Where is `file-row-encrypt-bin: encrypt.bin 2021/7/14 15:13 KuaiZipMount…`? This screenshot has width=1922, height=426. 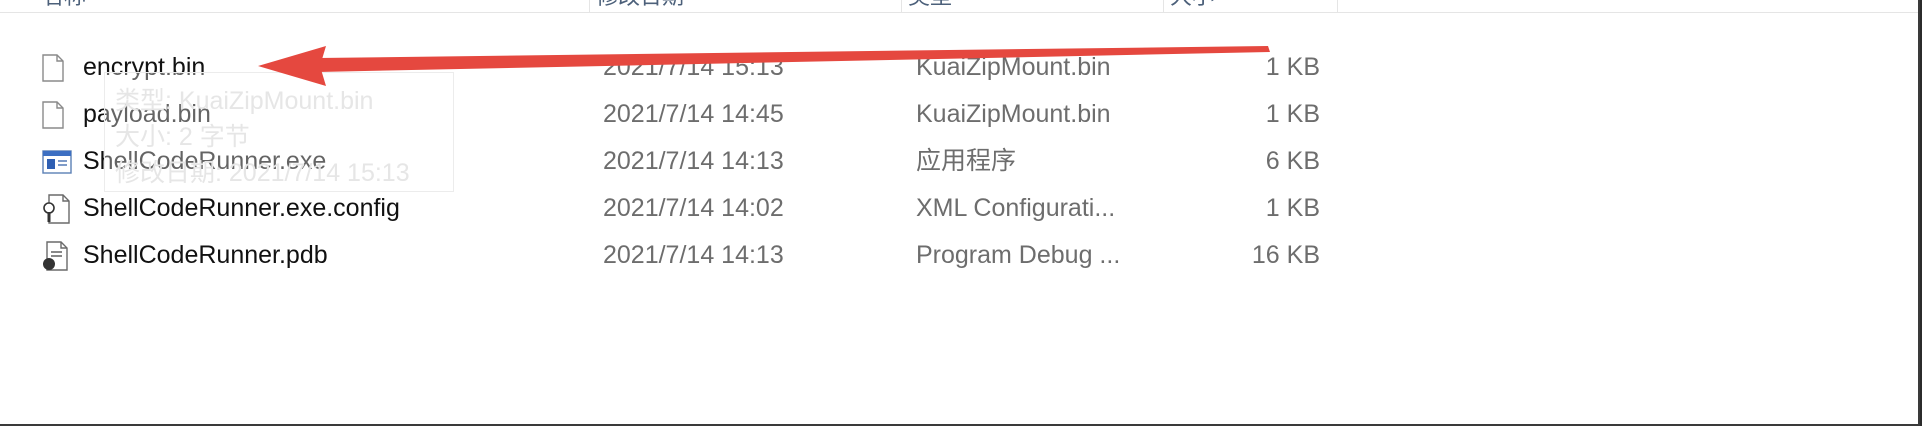 file-row-encrypt-bin: encrypt.bin 2021/7/14 15:13 KuaiZipMount… is located at coordinates (670, 67).